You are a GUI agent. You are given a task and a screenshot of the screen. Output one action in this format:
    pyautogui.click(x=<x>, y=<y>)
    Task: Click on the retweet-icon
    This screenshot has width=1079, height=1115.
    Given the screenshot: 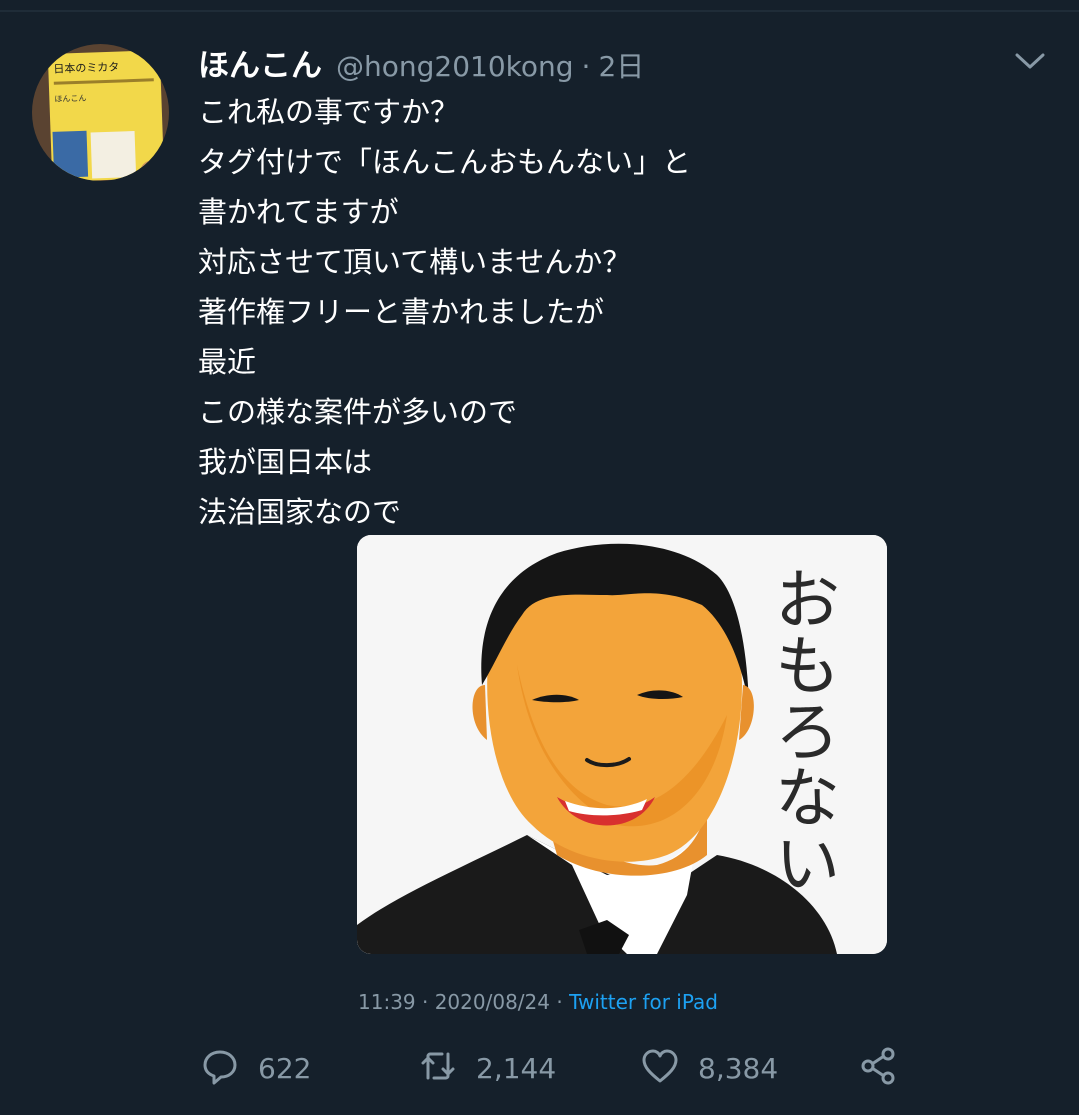 What is the action you would take?
    pyautogui.click(x=438, y=1068)
    